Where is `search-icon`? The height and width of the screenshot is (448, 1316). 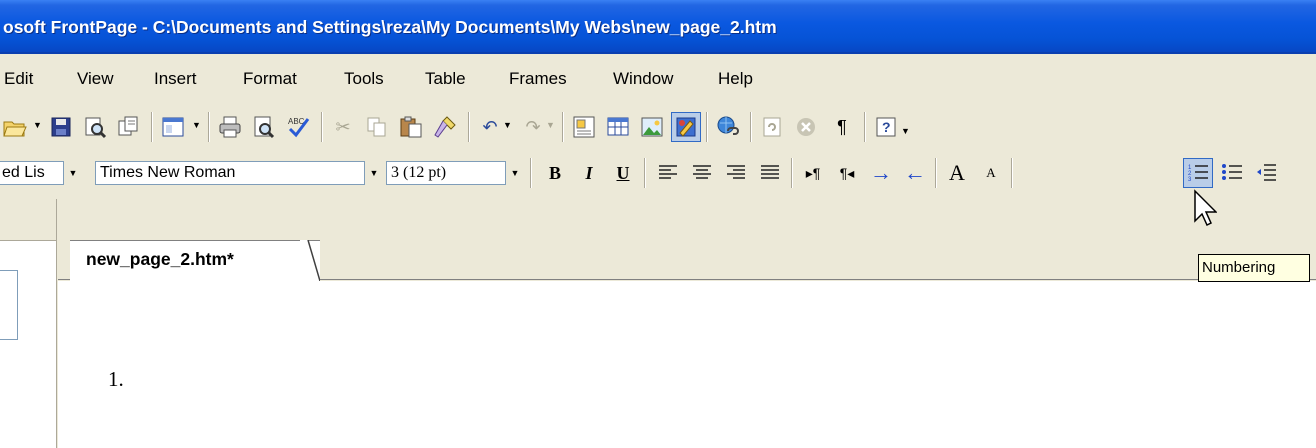
search-icon is located at coordinates (95, 127).